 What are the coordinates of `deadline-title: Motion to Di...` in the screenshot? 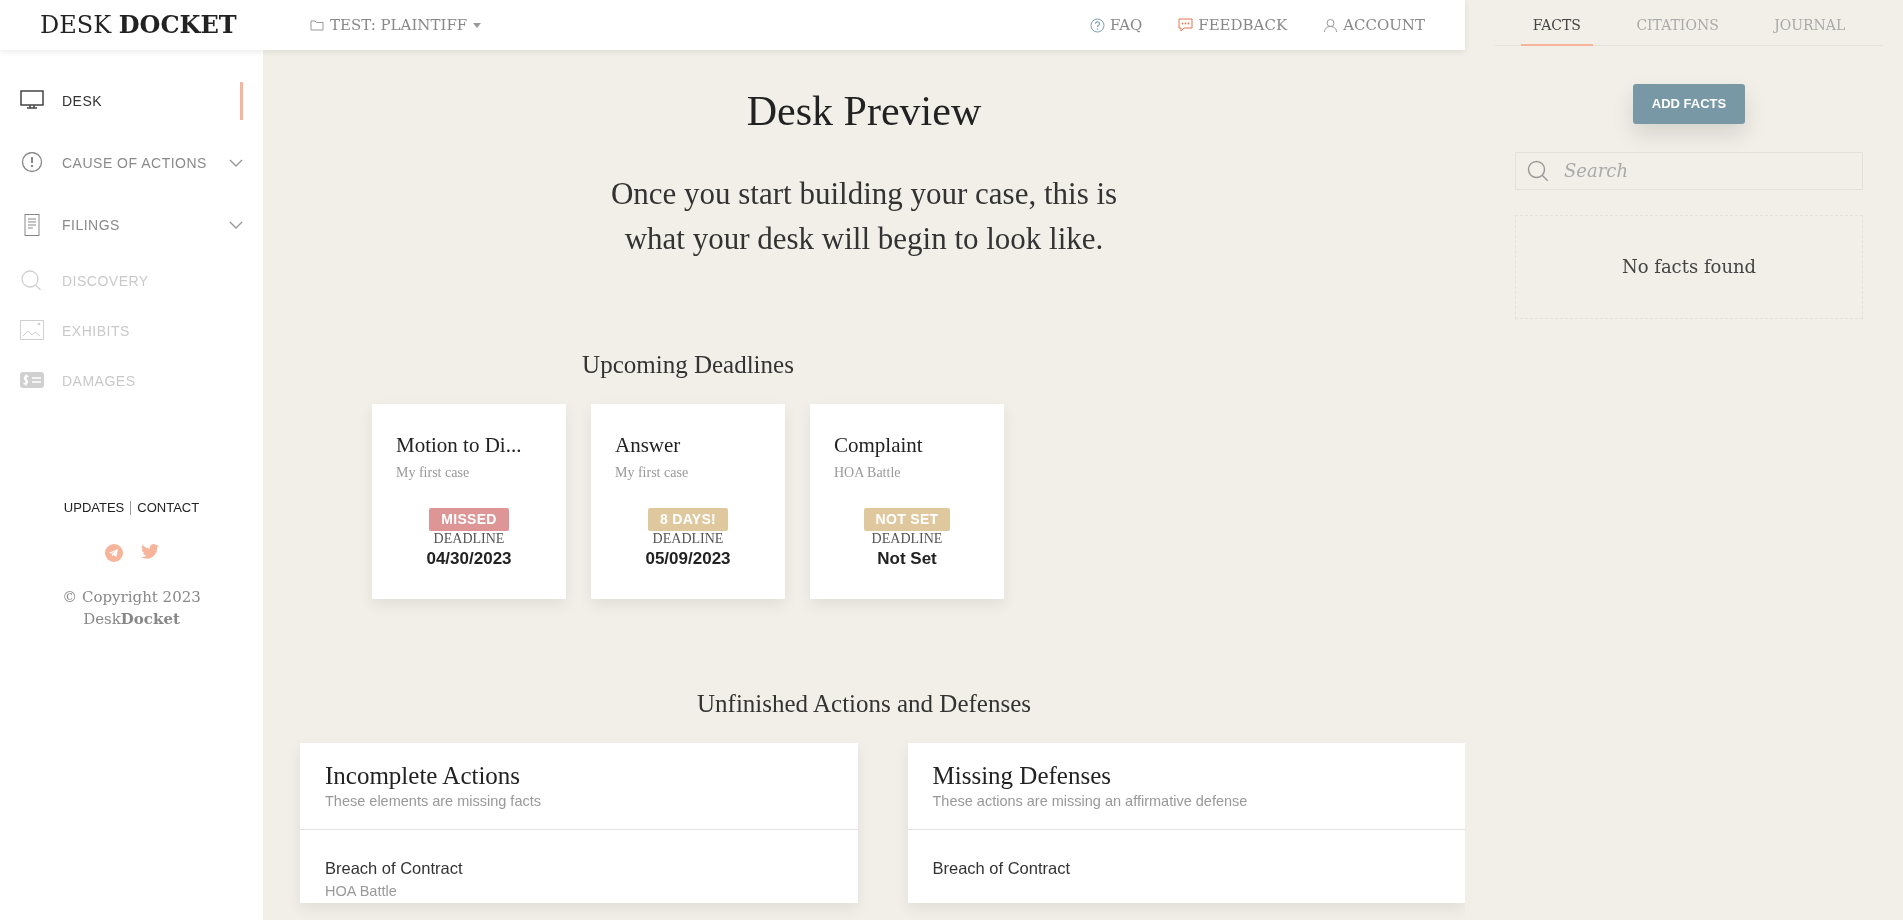 It's located at (459, 446).